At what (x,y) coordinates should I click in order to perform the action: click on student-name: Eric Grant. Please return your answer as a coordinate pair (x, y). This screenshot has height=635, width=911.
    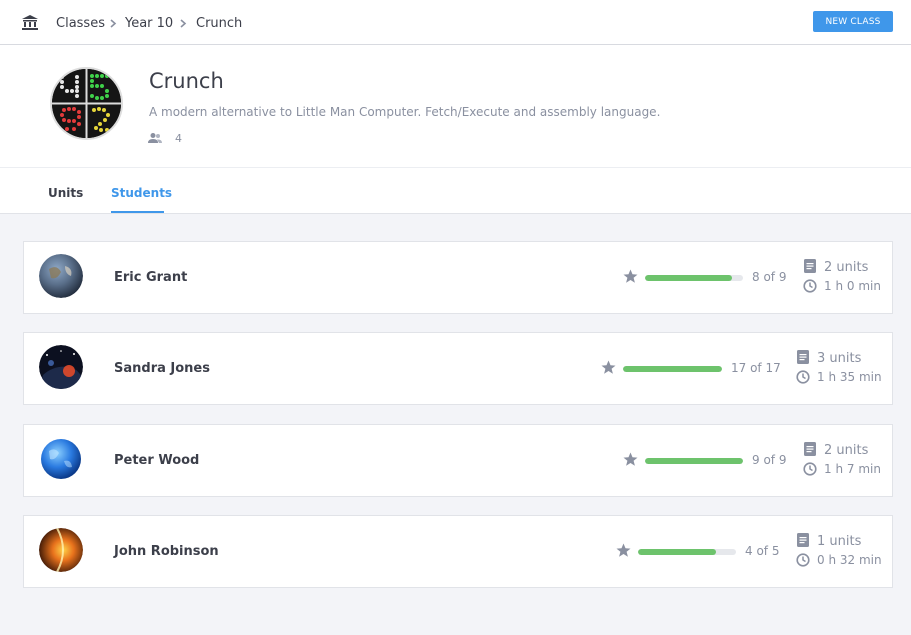
    Looking at the image, I should click on (150, 277).